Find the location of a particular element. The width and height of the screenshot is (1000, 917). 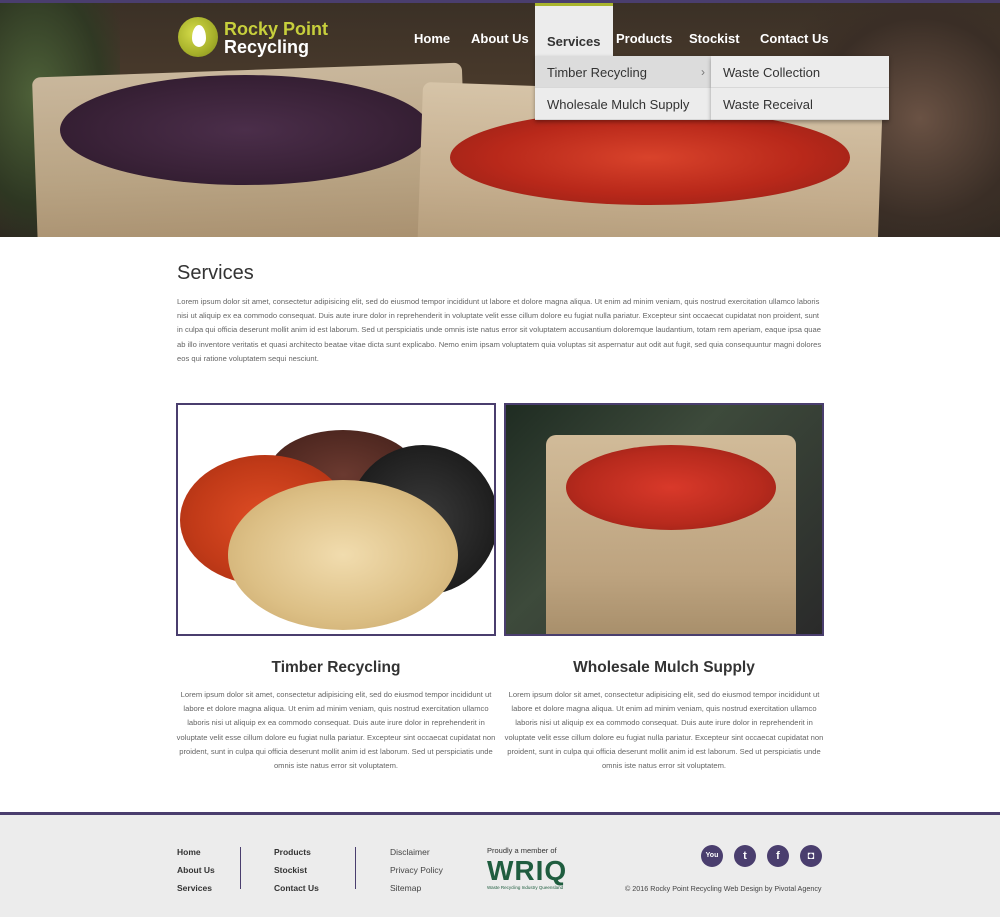

nav-about-us: About Us is located at coordinates (500, 38).